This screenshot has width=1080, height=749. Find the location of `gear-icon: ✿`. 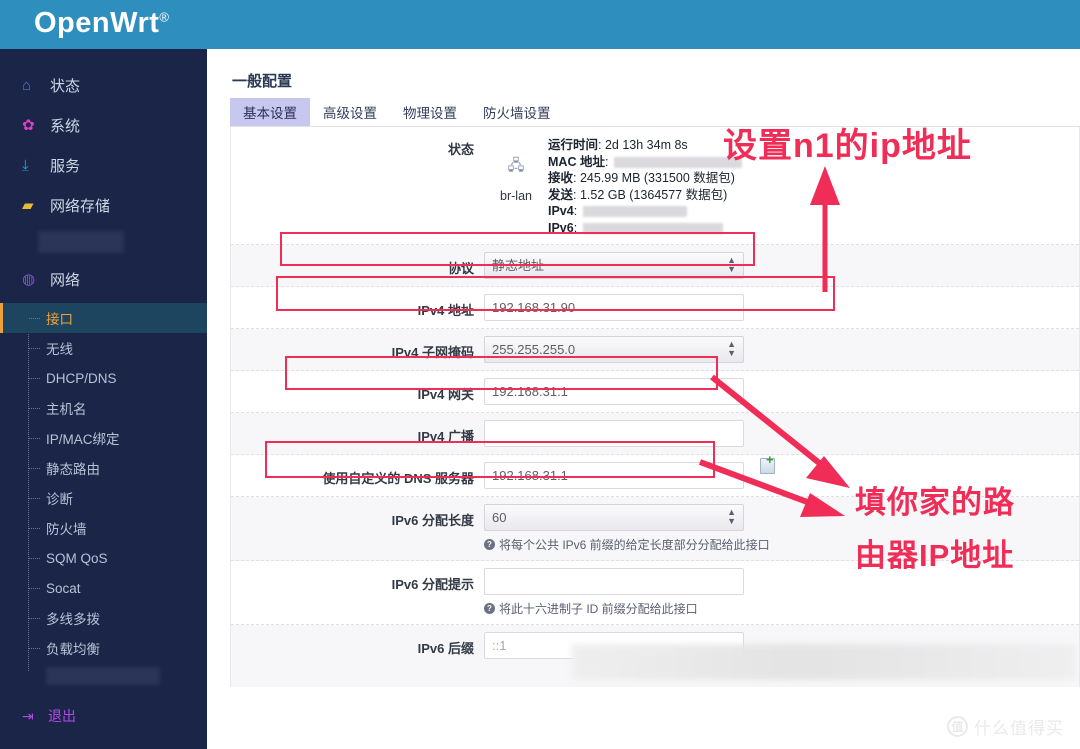

gear-icon: ✿ is located at coordinates (28, 125).